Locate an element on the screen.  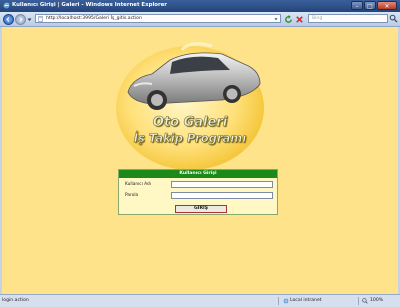
username-label: Kullanıcı Adı is located at coordinates (138, 184).